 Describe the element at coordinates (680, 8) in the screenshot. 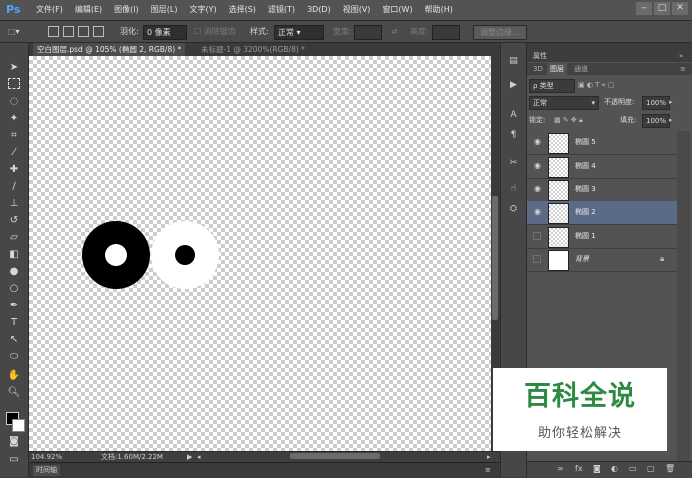

I see `close-button: ✕` at that location.